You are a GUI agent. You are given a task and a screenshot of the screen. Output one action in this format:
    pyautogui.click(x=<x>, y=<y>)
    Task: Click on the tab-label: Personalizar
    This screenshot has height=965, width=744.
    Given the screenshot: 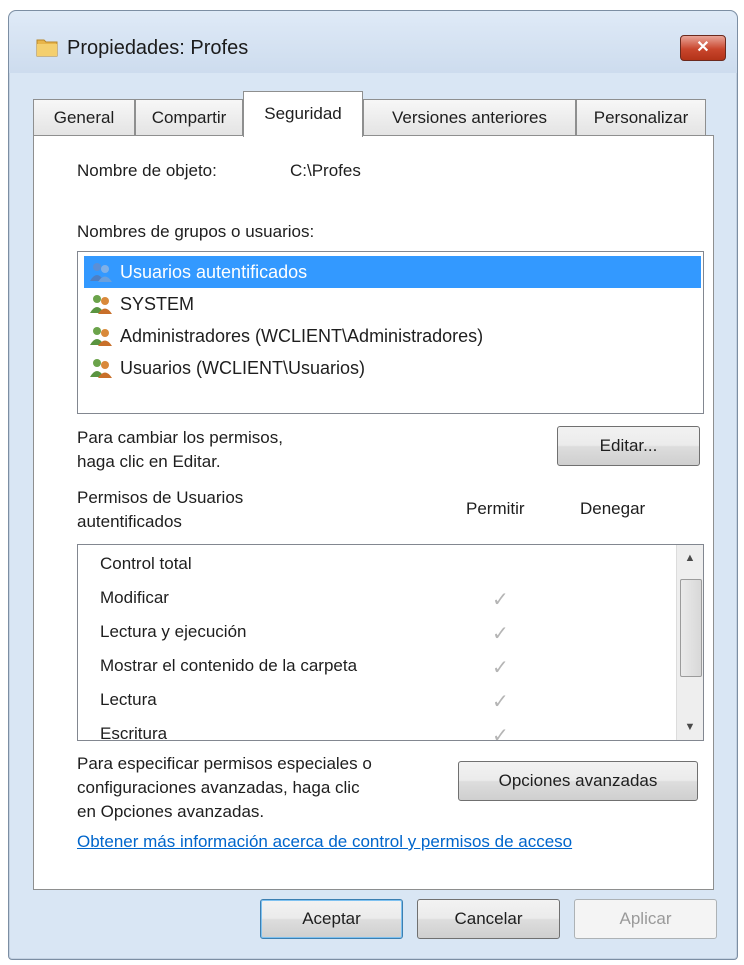 What is the action you would take?
    pyautogui.click(x=641, y=117)
    